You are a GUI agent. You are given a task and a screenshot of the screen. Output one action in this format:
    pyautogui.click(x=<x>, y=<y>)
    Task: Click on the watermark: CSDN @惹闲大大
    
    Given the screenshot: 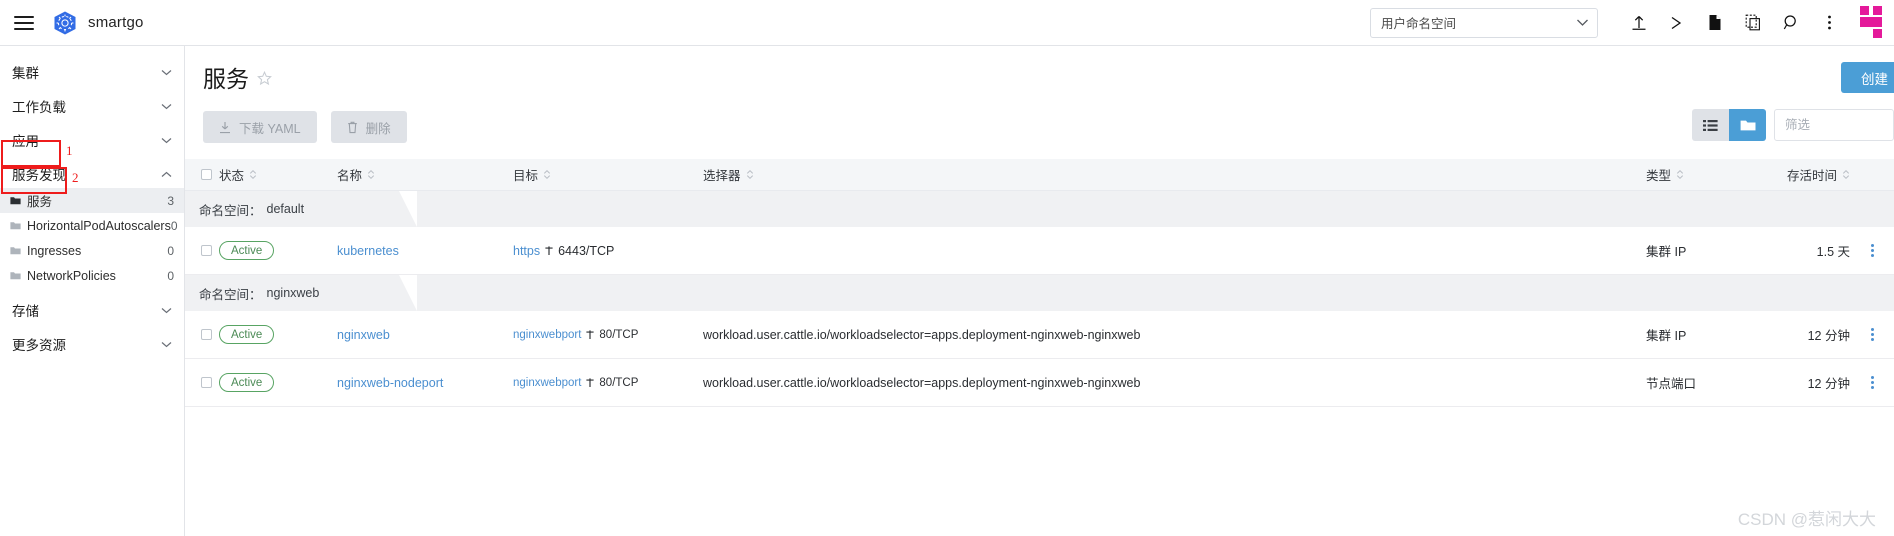 What is the action you would take?
    pyautogui.click(x=1806, y=519)
    